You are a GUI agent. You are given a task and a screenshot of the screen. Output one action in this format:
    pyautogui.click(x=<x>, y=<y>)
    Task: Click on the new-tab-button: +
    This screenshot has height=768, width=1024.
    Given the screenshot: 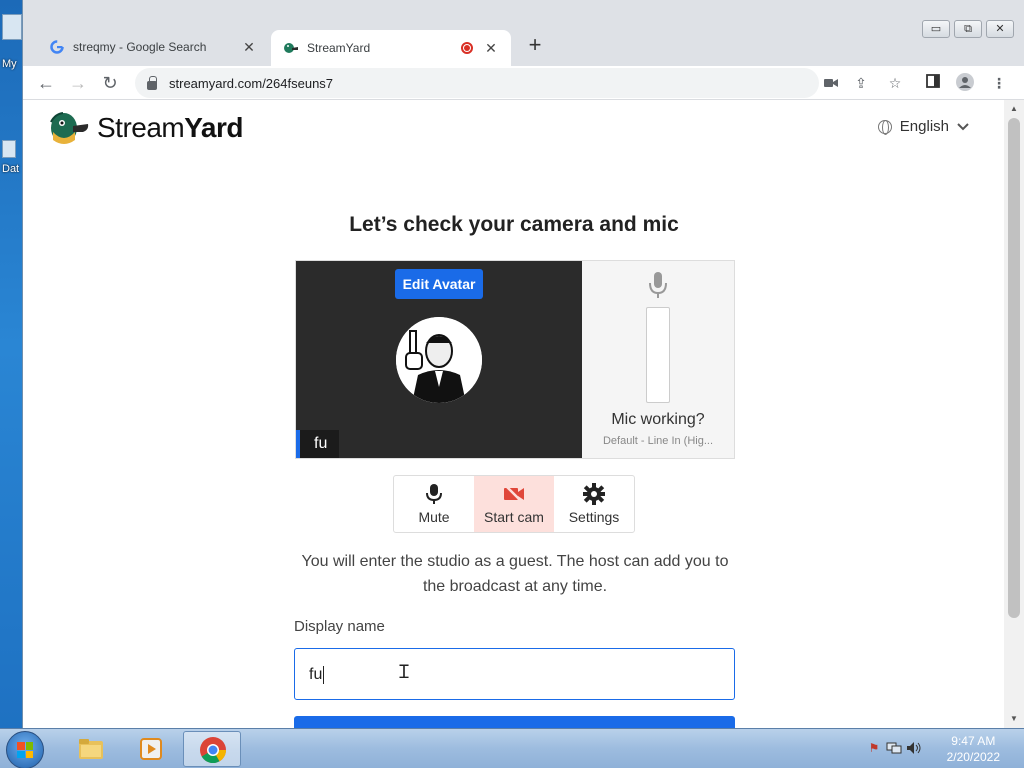 What is the action you would take?
    pyautogui.click(x=535, y=46)
    